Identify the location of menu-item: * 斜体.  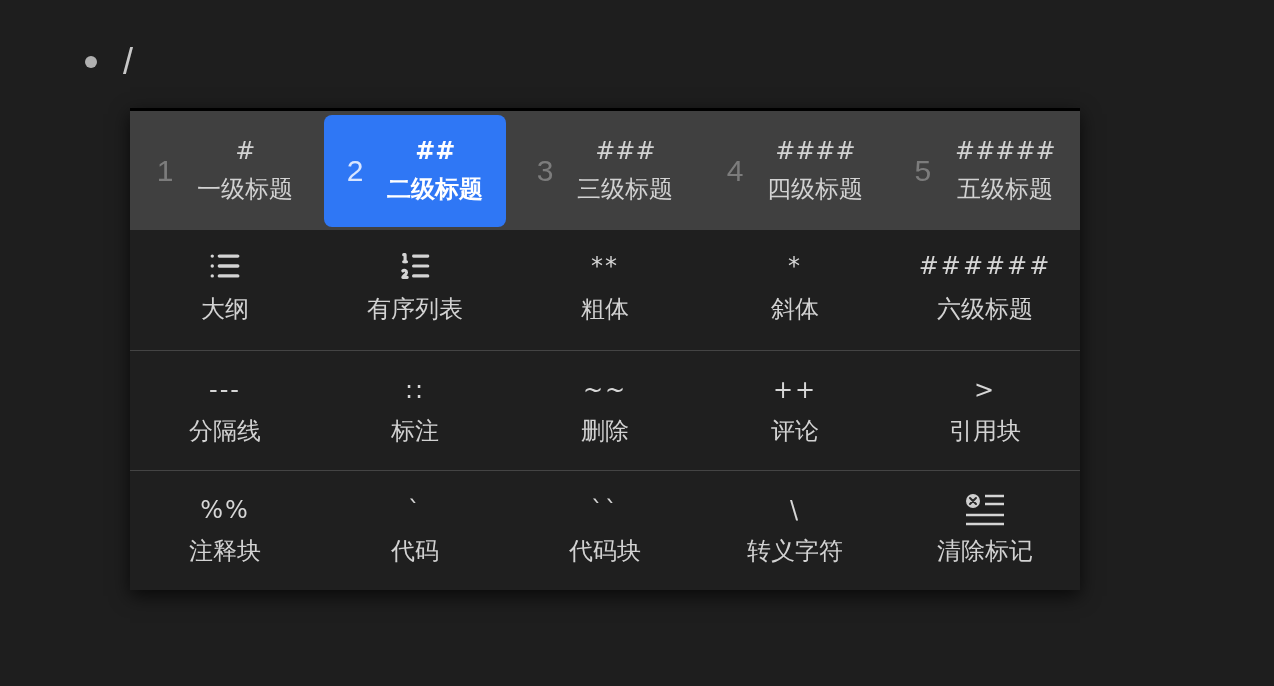
(795, 290).